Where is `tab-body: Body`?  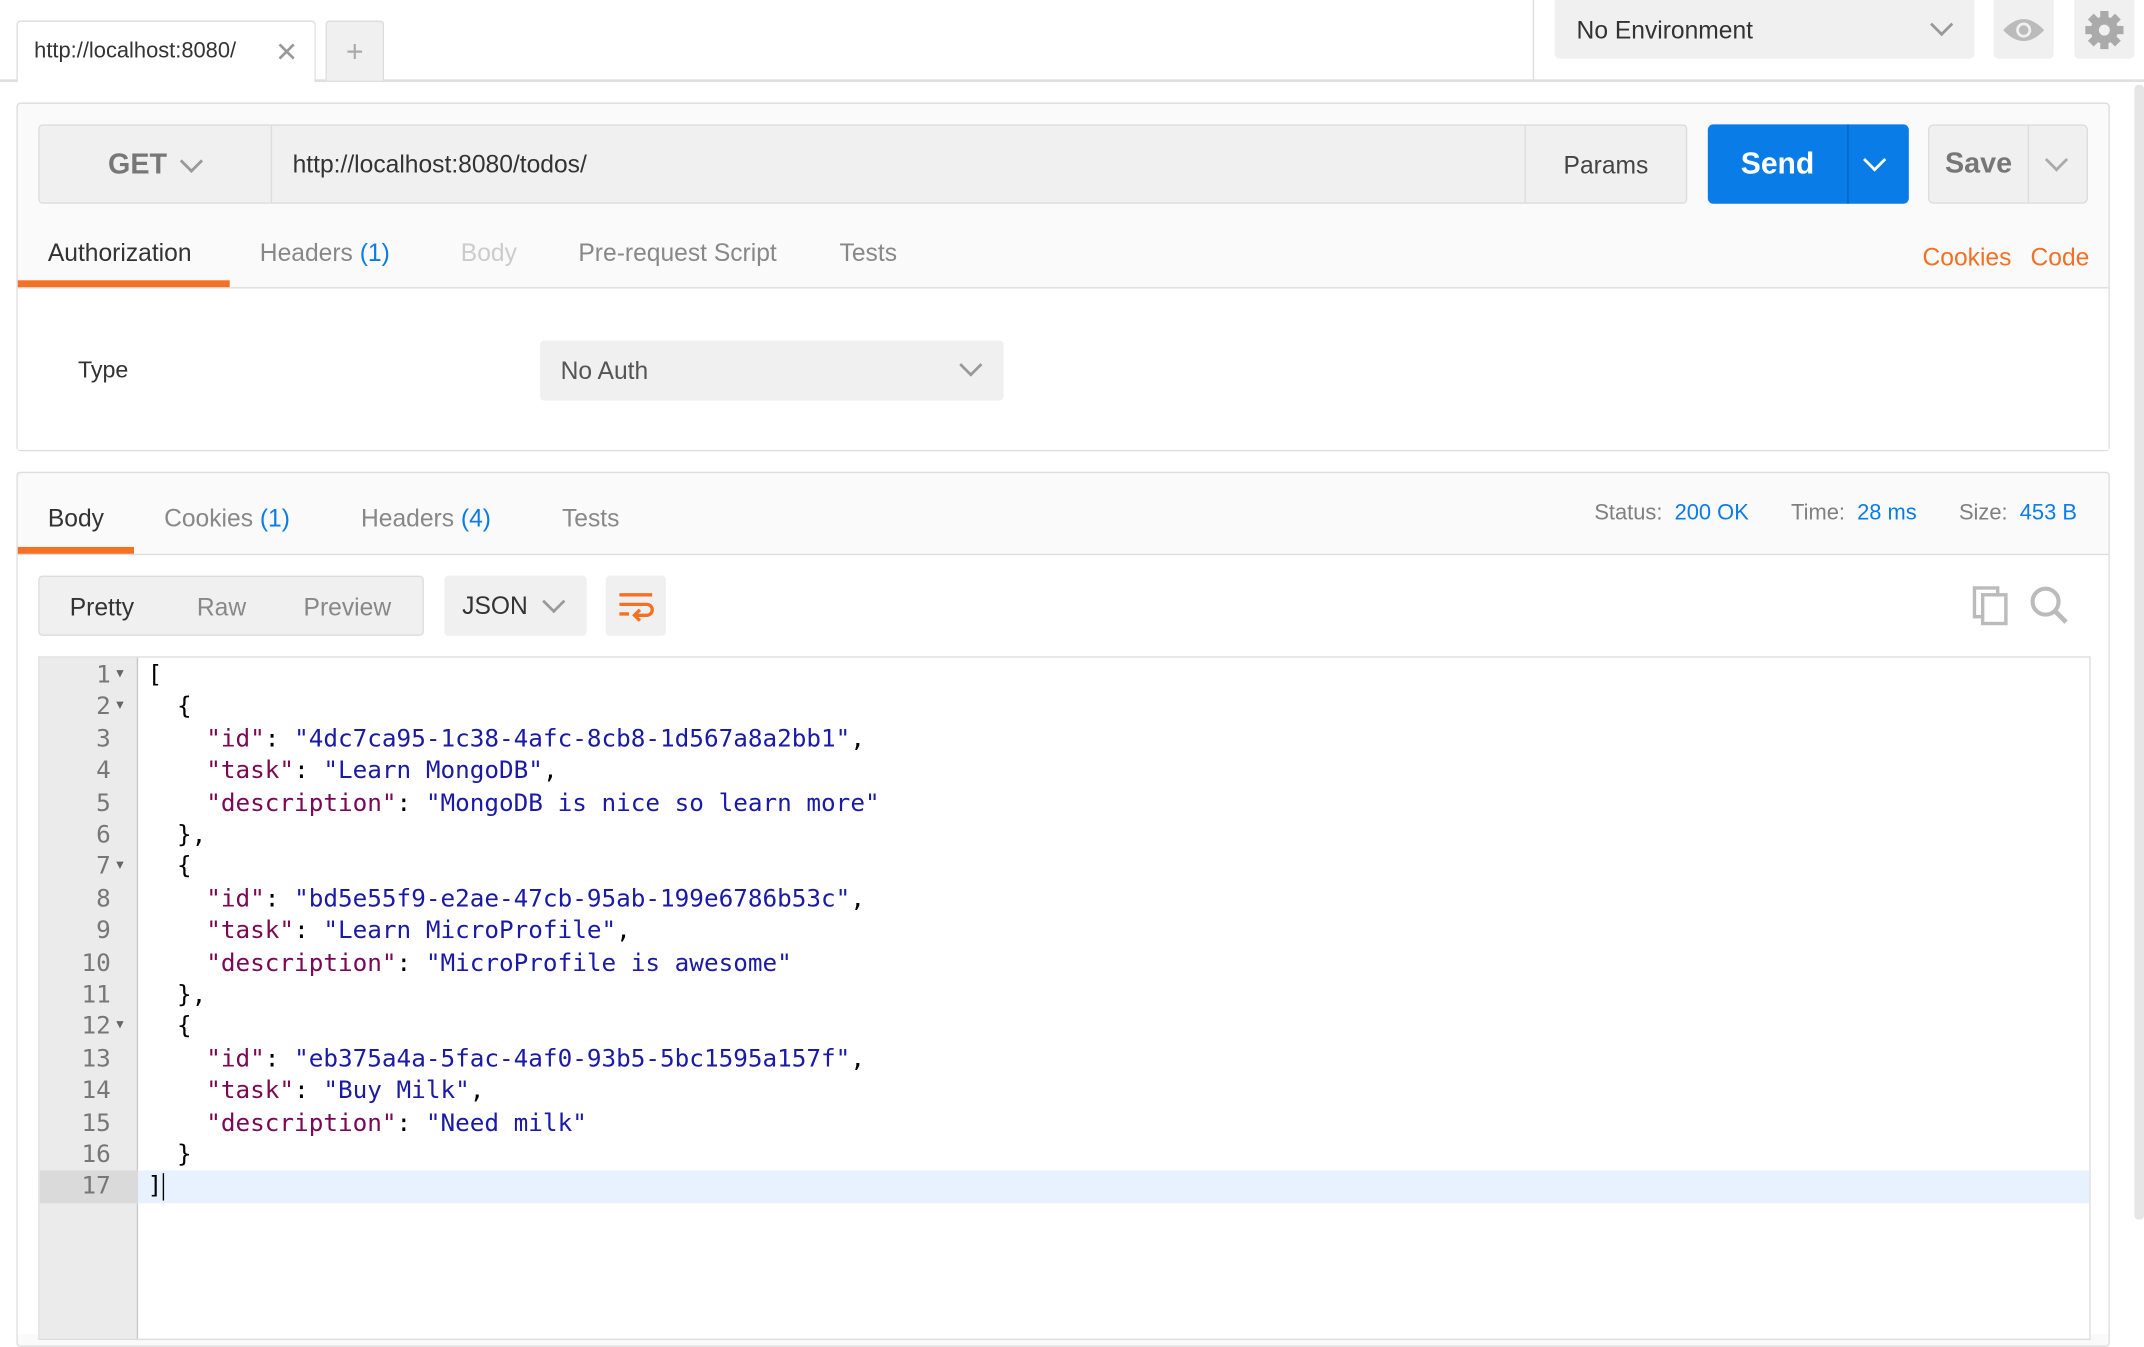
tab-body: Body is located at coordinates (489, 253).